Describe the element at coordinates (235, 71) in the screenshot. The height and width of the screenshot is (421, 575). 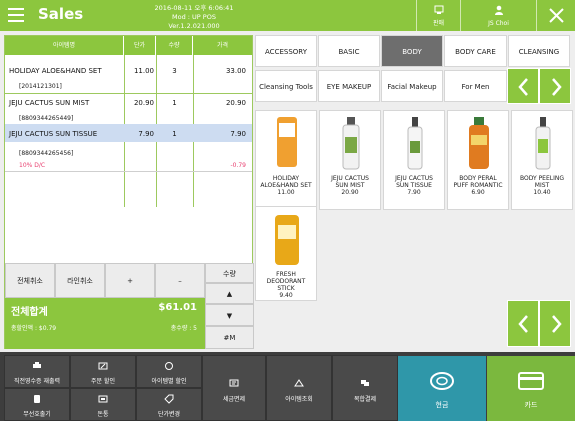
I see `row-price: 33.00` at that location.